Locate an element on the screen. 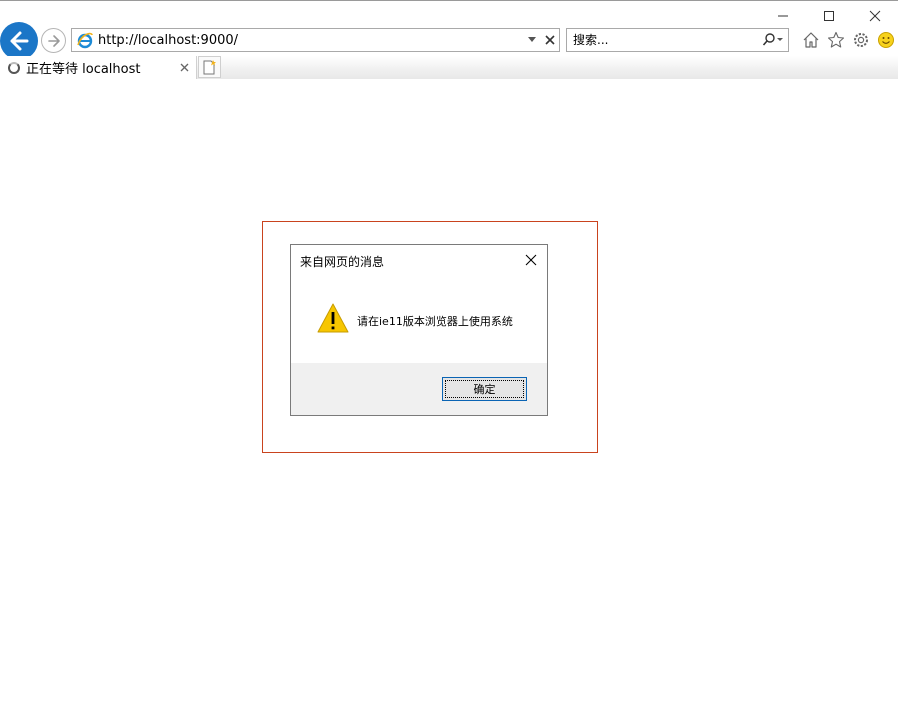 The width and height of the screenshot is (898, 704). window-controls is located at coordinates (829, 16).